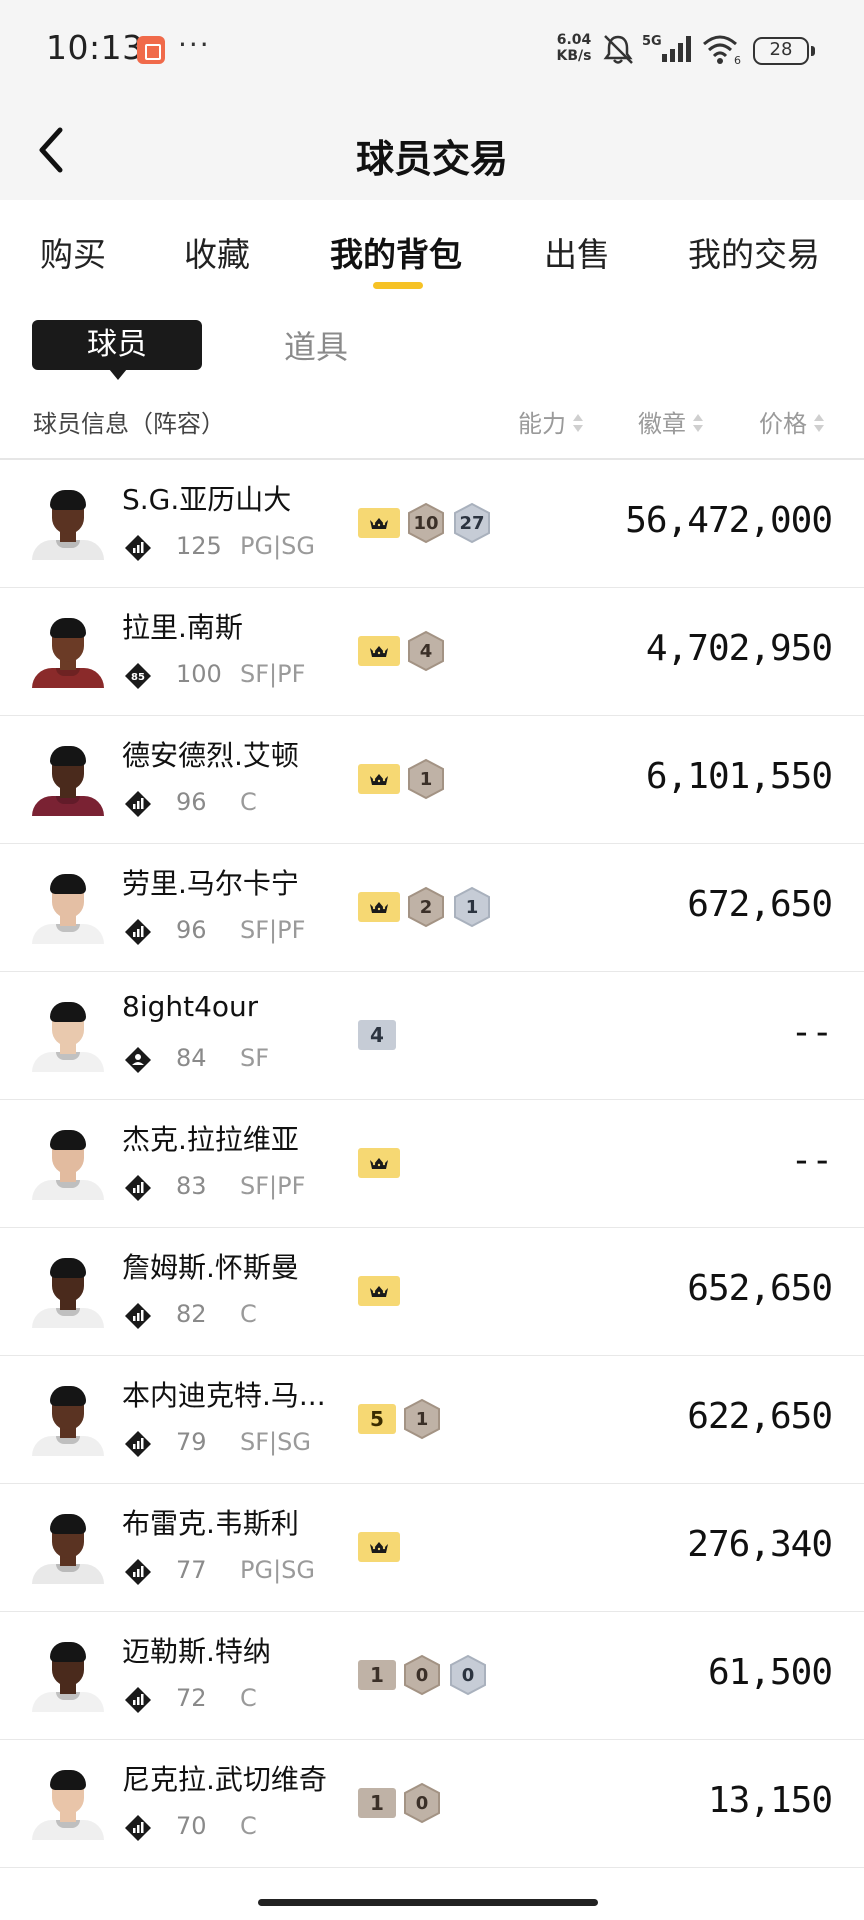 Image resolution: width=864 pixels, height=1920 pixels. I want to click on player-name: 迈勒斯.特纳, so click(196, 1651).